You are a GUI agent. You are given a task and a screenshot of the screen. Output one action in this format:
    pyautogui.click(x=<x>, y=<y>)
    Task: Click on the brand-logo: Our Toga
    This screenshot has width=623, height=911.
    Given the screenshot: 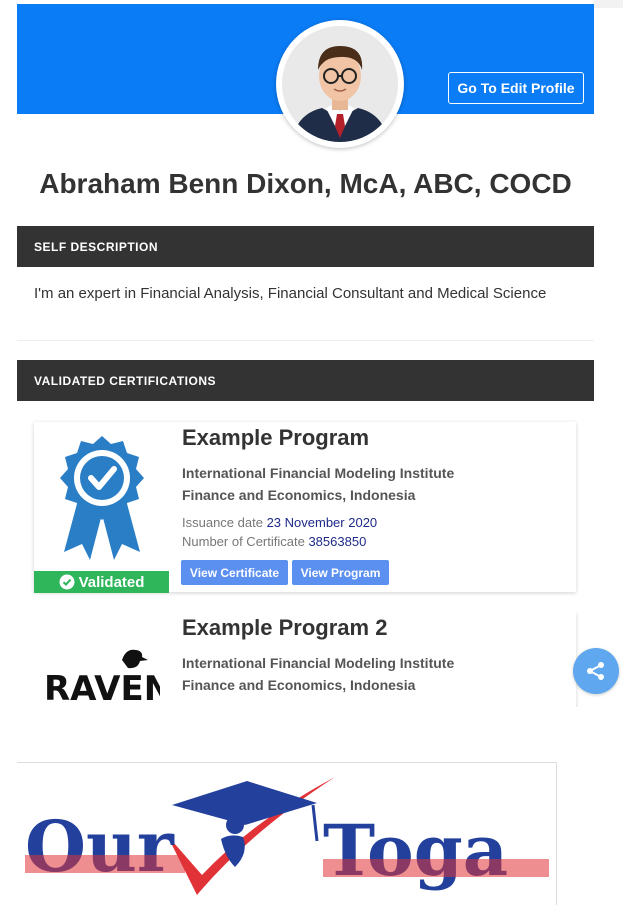 What is the action you would take?
    pyautogui.click(x=287, y=833)
    